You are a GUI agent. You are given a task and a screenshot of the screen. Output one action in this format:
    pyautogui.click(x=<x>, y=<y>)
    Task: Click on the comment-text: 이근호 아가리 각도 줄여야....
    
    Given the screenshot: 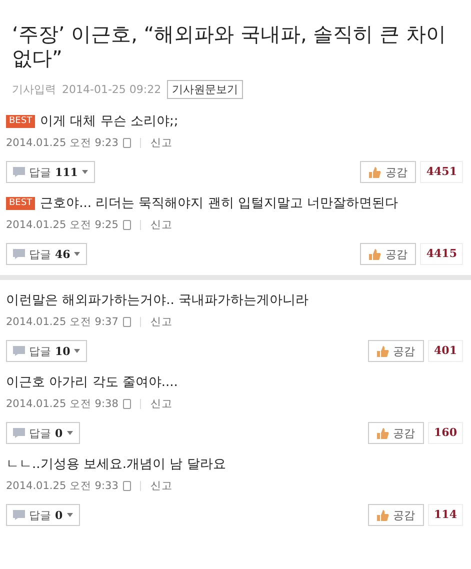 What is the action you would take?
    pyautogui.click(x=92, y=382)
    